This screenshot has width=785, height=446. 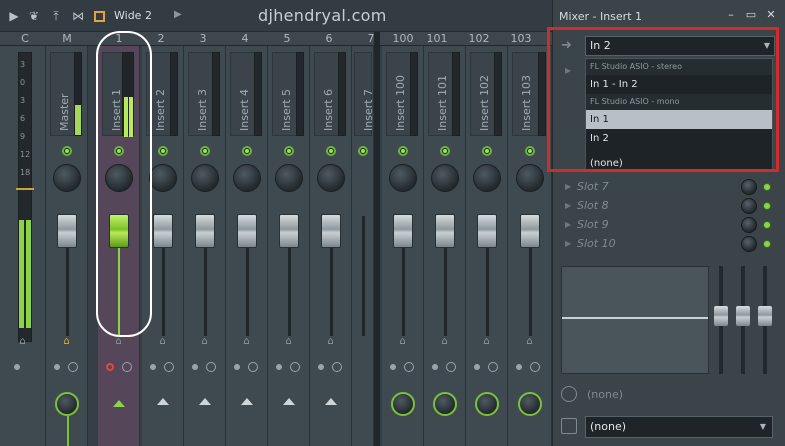 I want to click on strip-scroll-divider, so click(x=377, y=239).